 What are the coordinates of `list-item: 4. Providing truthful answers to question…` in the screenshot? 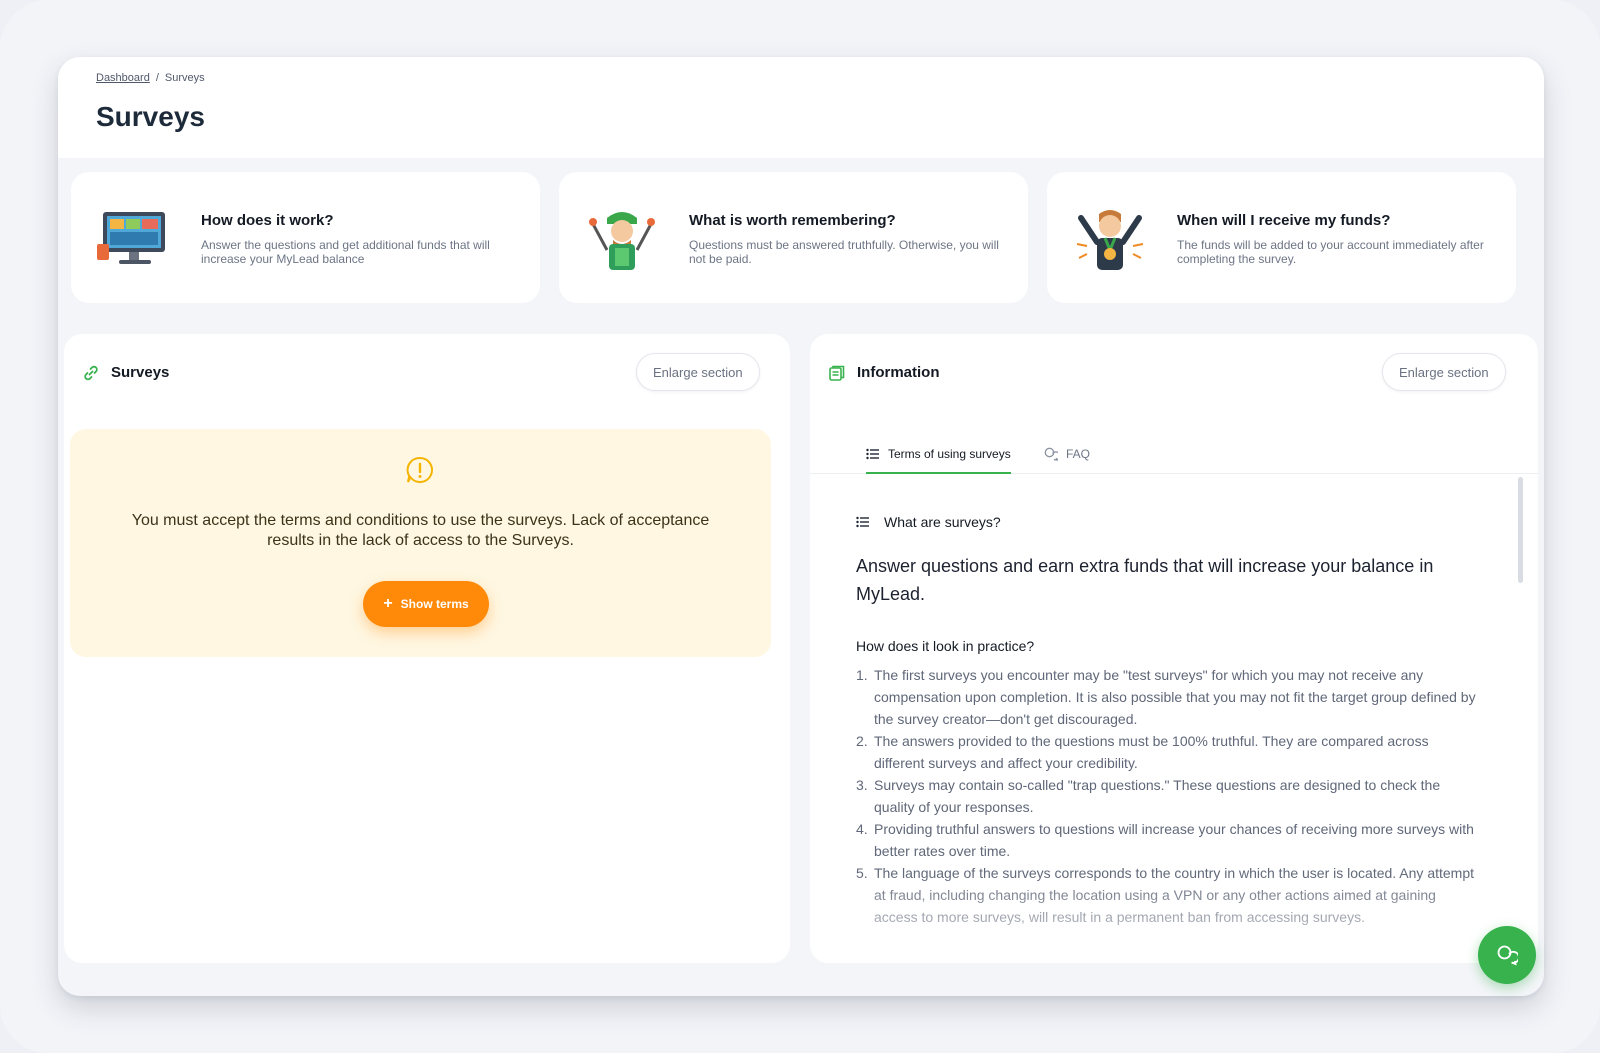 It's located at (1165, 840).